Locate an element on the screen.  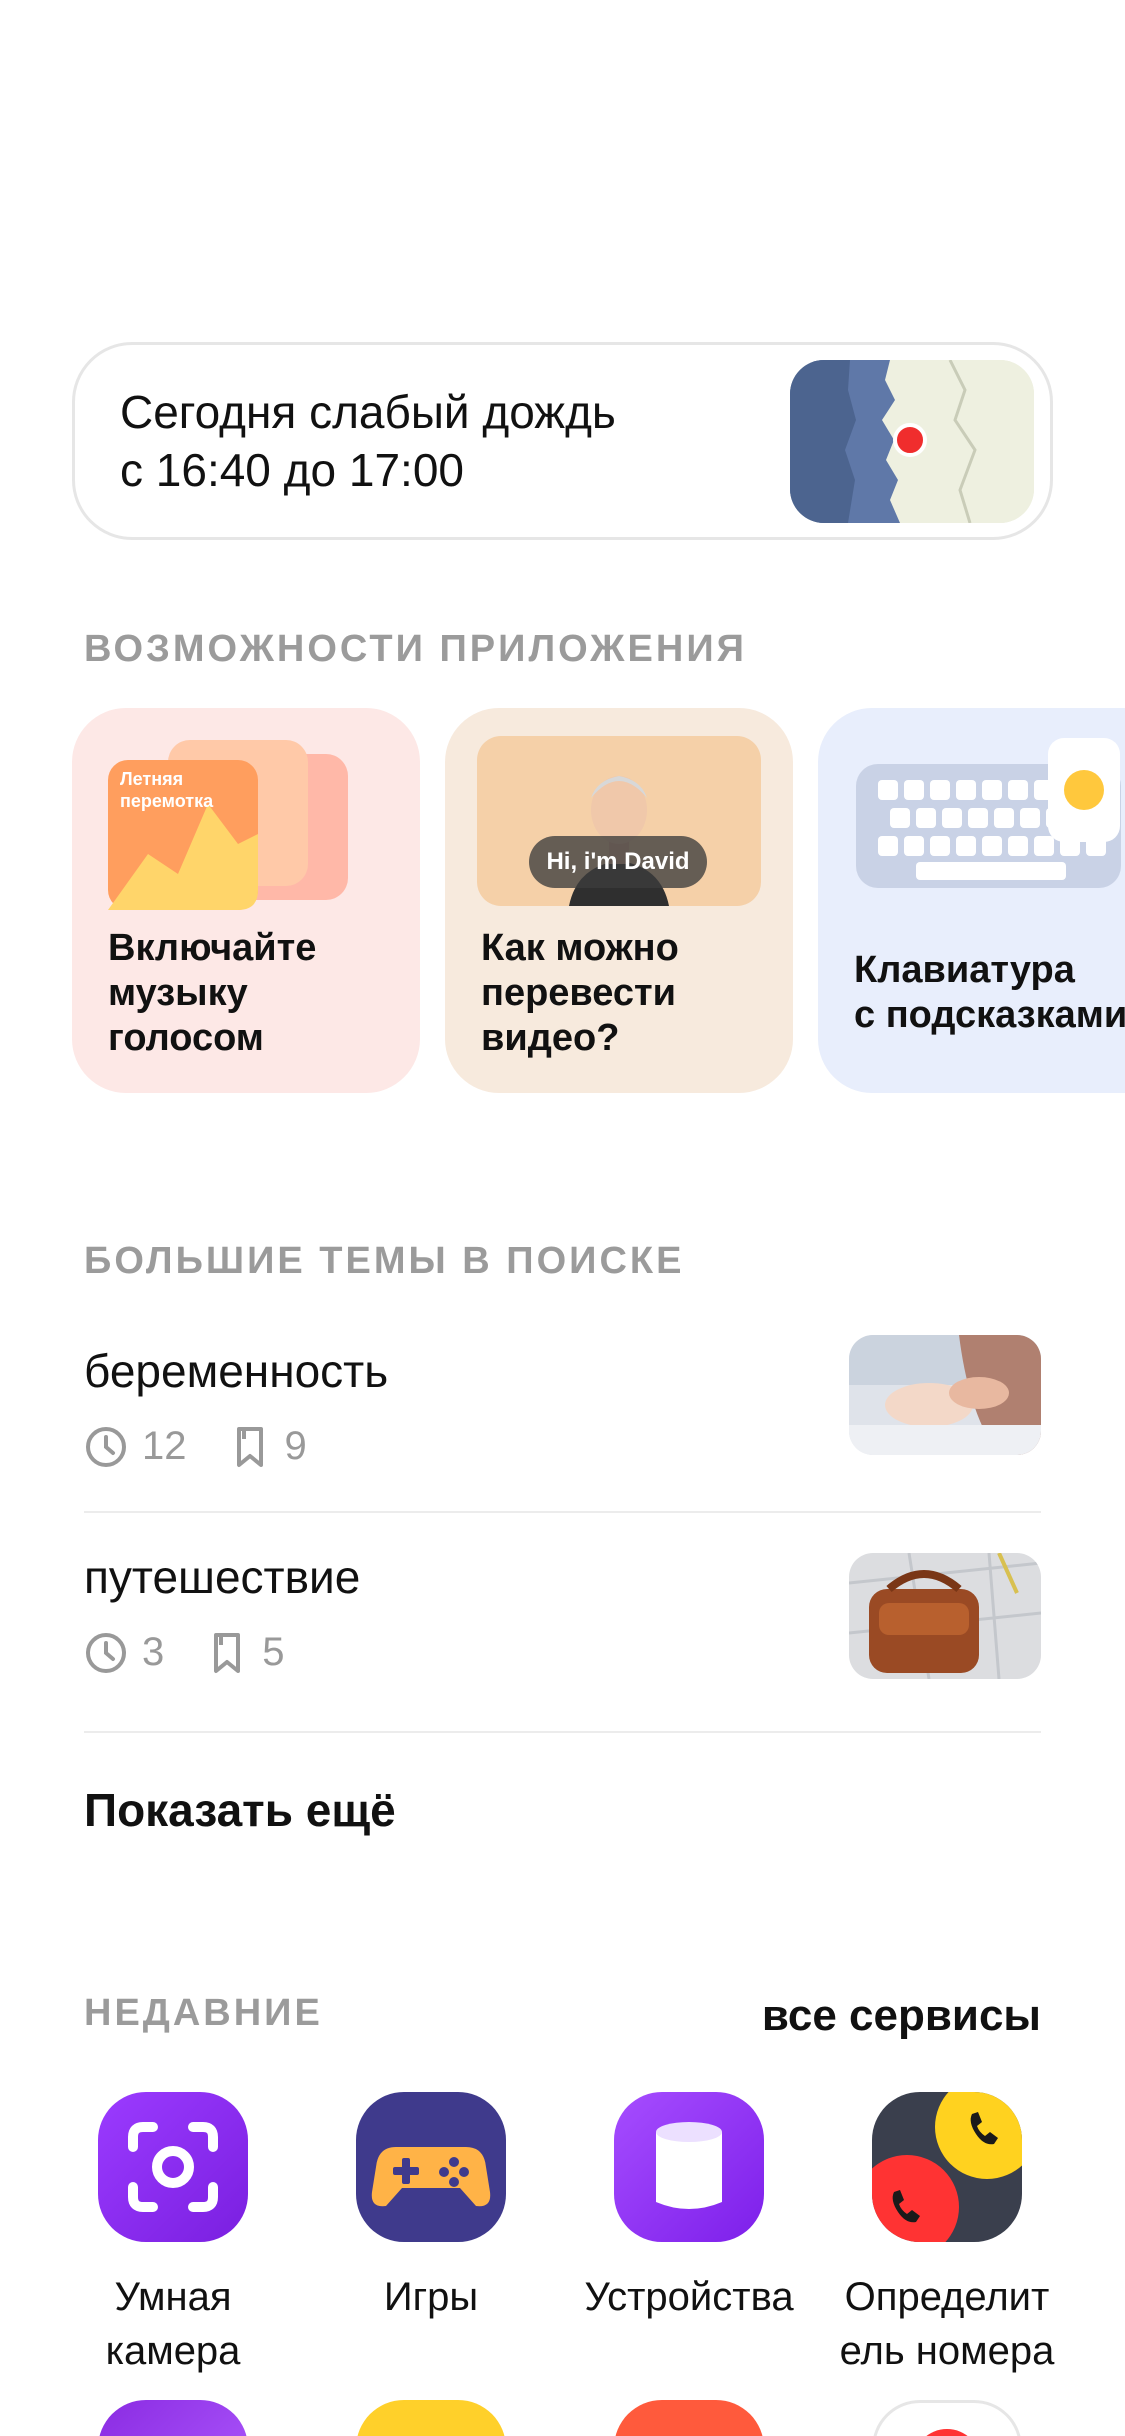
app-games: Игры is located at coordinates (431, 2208).